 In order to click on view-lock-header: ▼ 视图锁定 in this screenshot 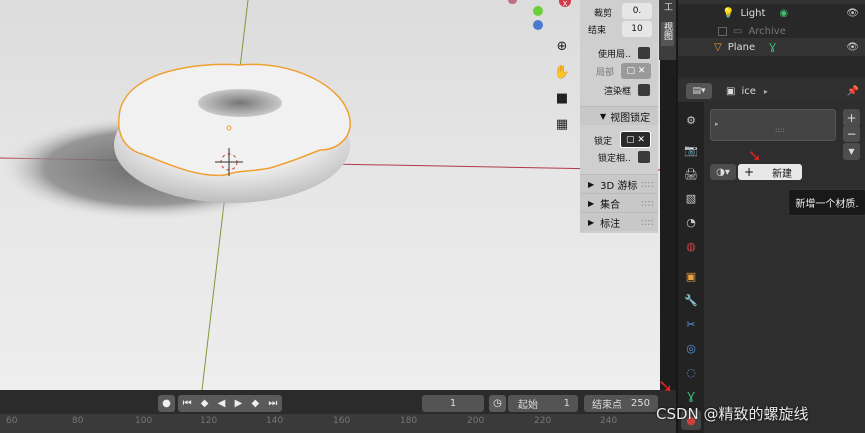, I will do `click(619, 115)`.